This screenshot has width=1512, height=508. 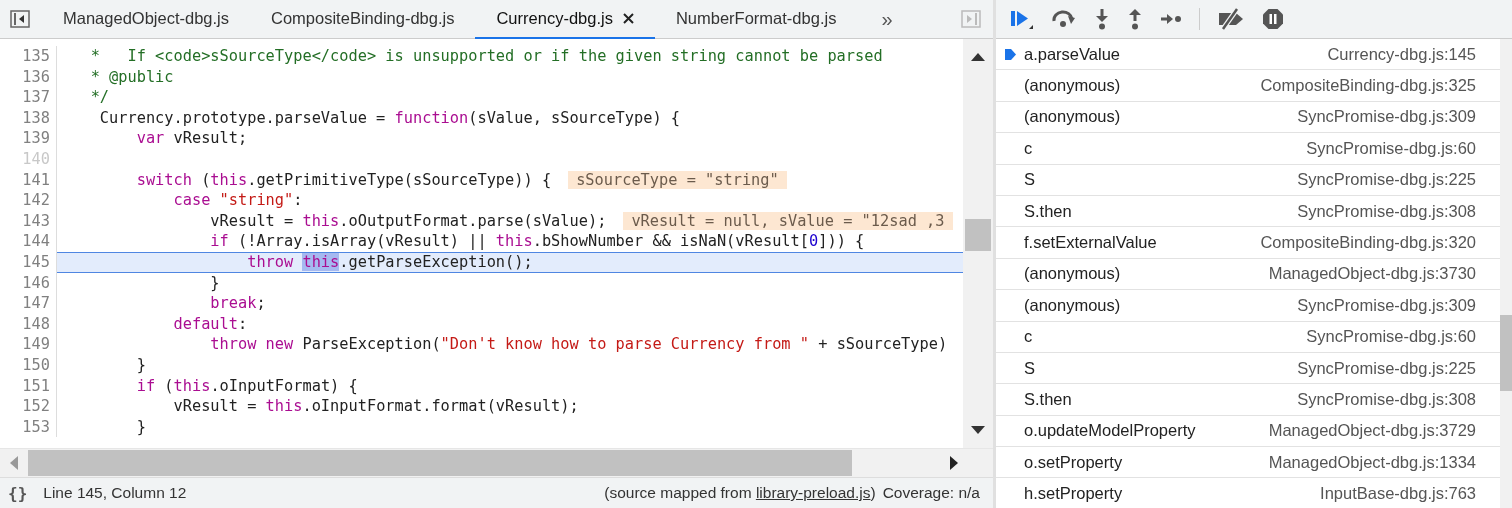 What do you see at coordinates (1372, 462) in the screenshot?
I see `frame-location: ManagedObject-dbg.js:1334` at bounding box center [1372, 462].